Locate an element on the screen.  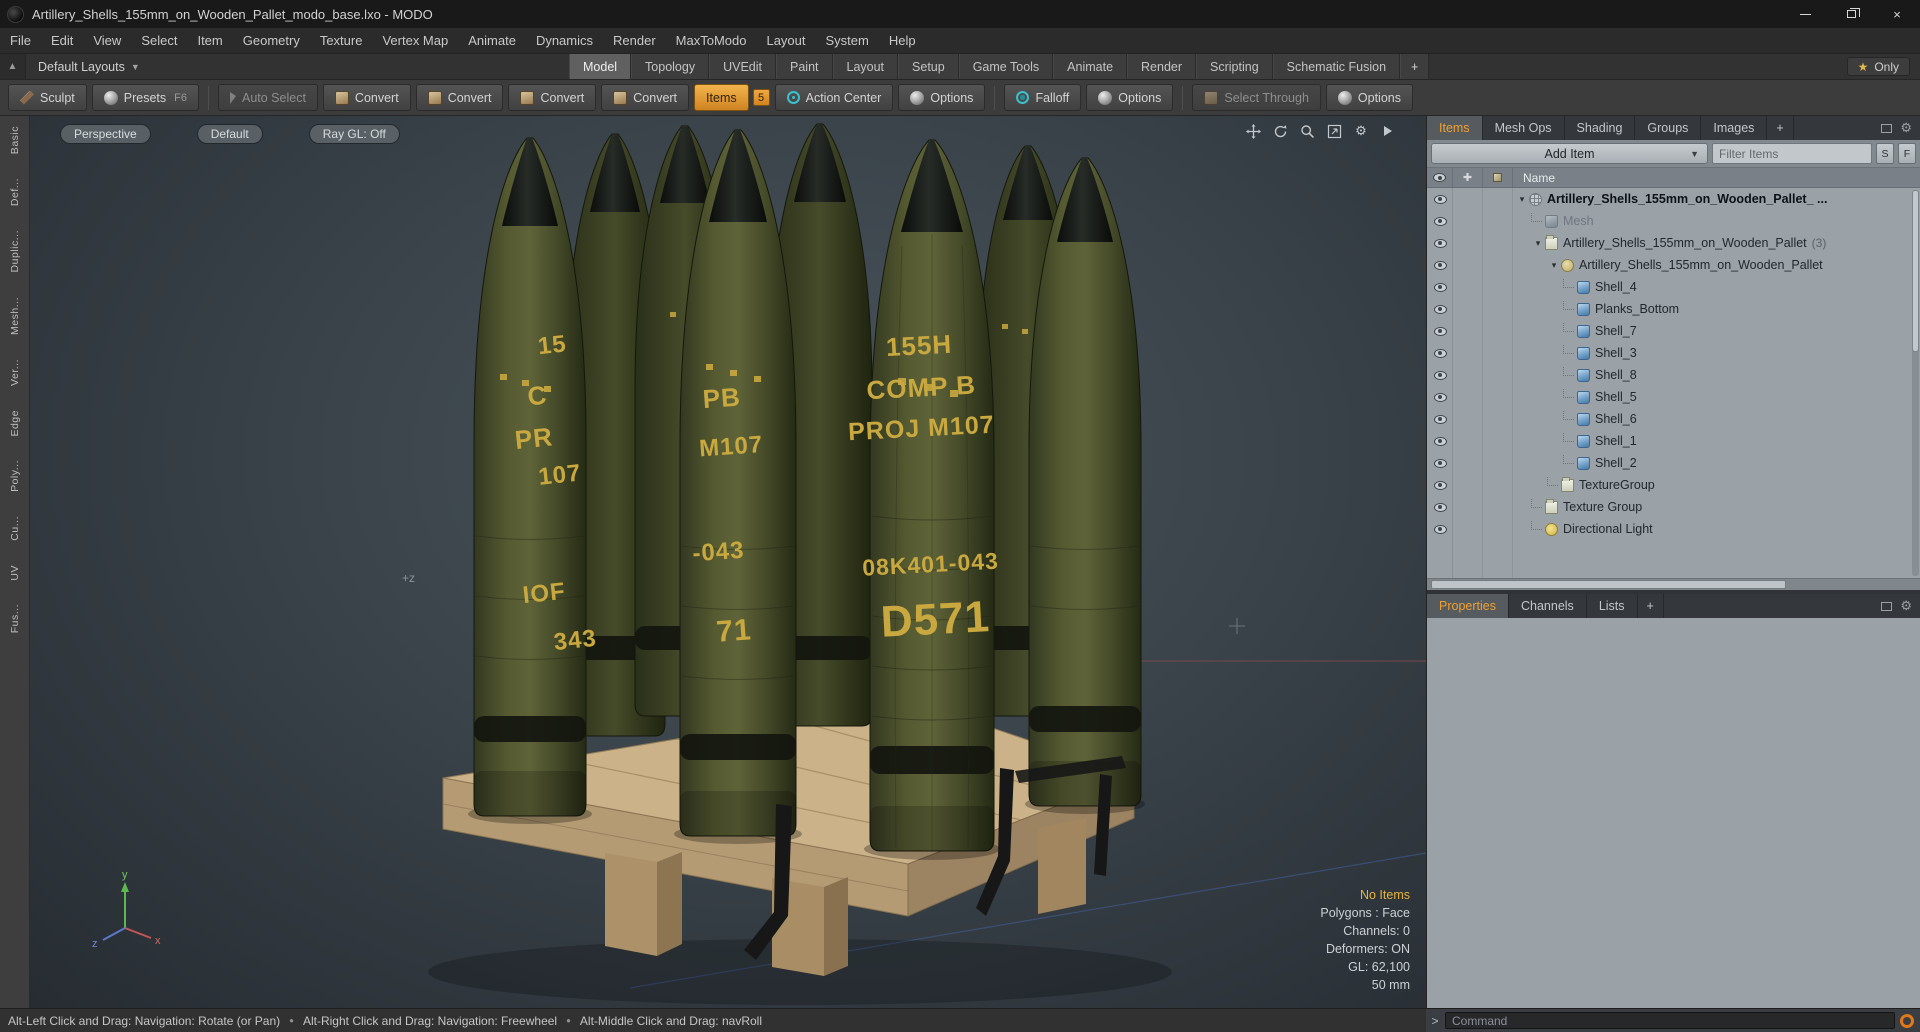
tree-row: Shell_7 is located at coordinates (1673, 331).